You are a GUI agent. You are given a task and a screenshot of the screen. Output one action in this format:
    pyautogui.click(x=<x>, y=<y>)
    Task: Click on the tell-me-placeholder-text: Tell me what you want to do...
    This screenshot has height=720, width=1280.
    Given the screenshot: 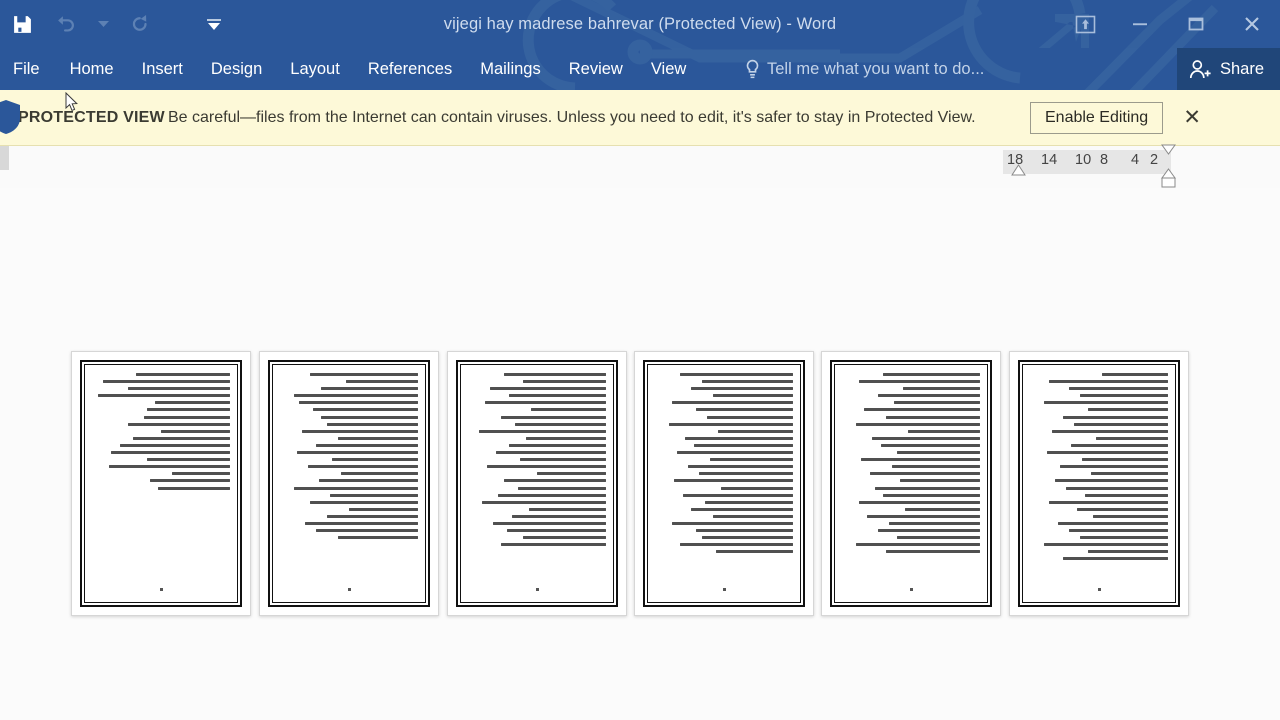 What is the action you would take?
    pyautogui.click(x=876, y=68)
    